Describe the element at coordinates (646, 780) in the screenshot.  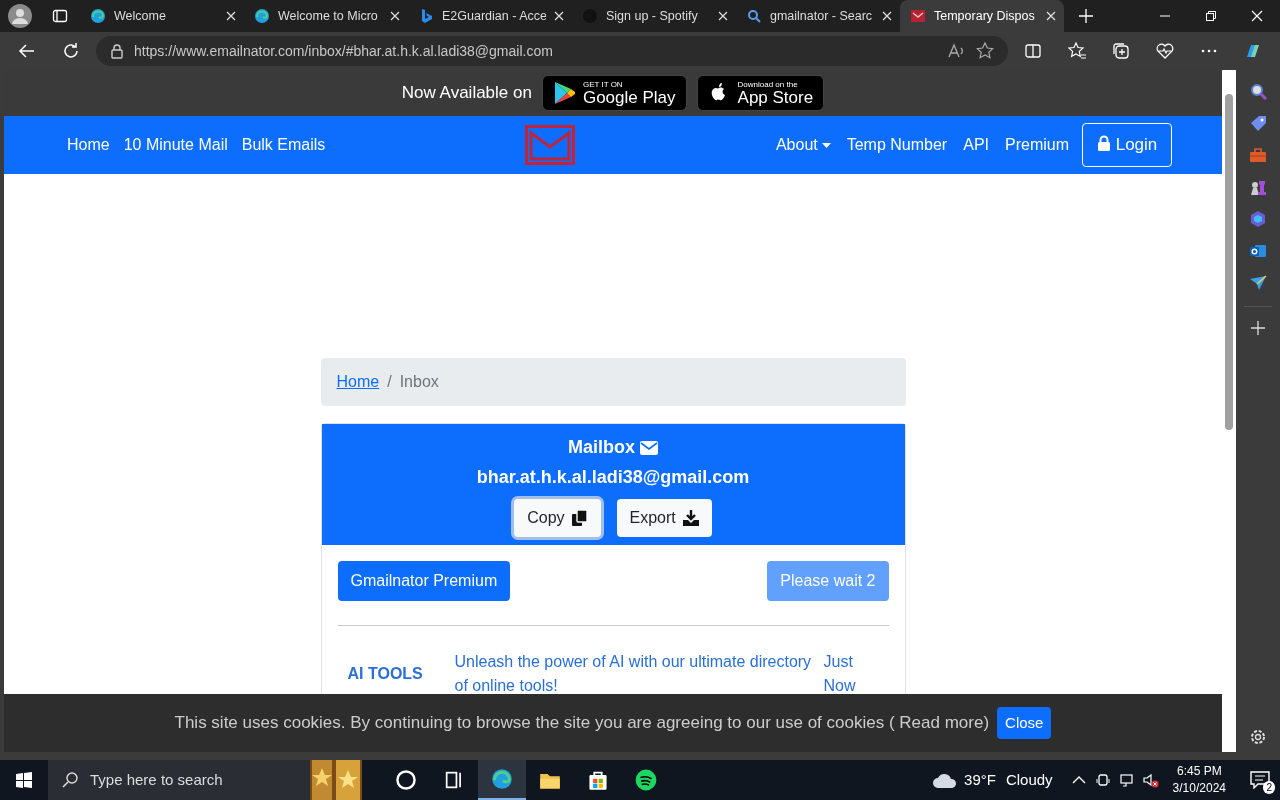
I see `spotify-icon` at that location.